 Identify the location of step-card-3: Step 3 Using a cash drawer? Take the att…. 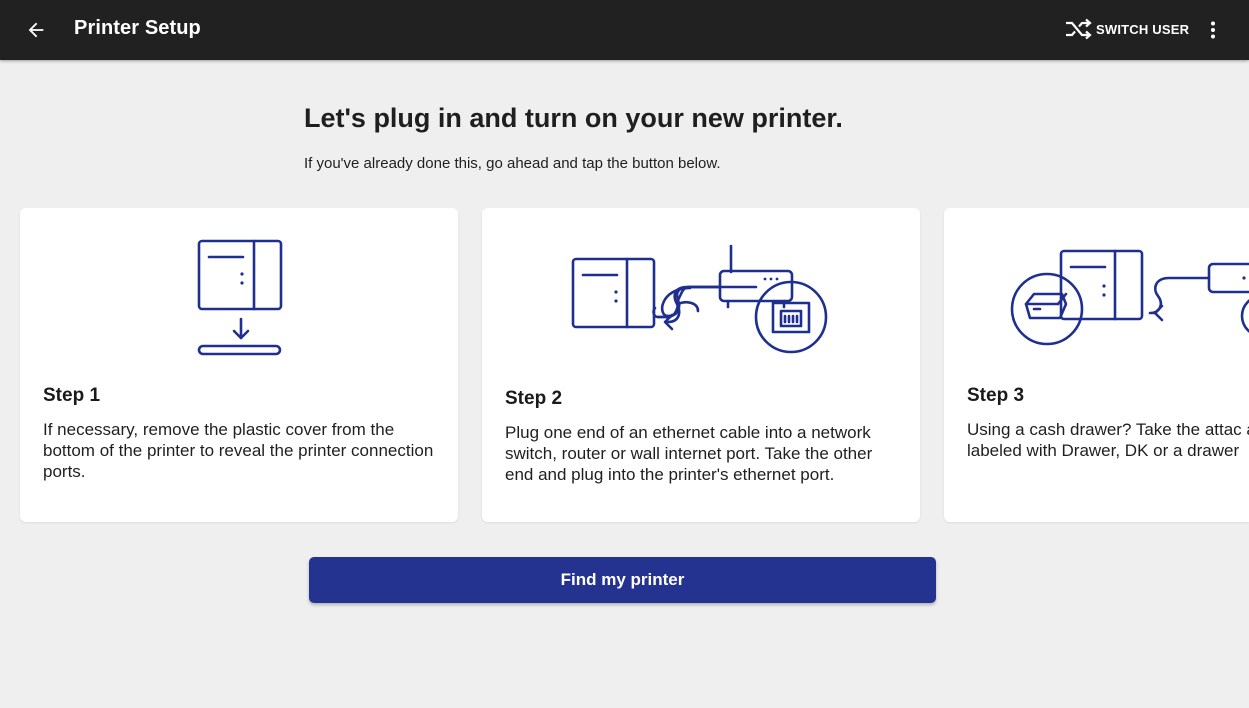
(1096, 365).